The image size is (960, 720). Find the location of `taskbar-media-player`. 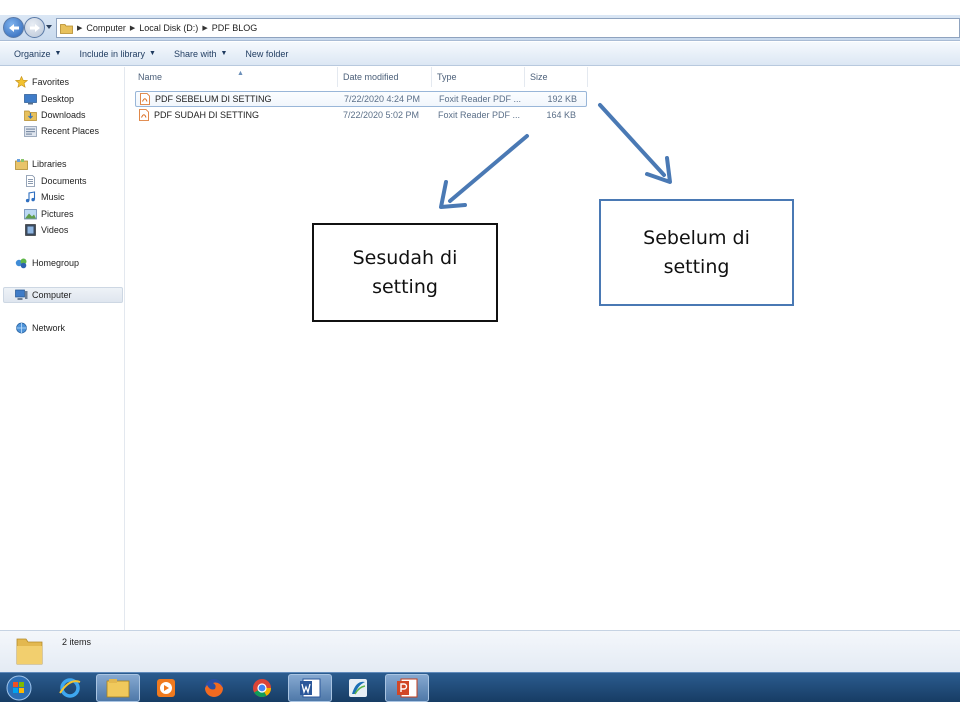

taskbar-media-player is located at coordinates (166, 688).